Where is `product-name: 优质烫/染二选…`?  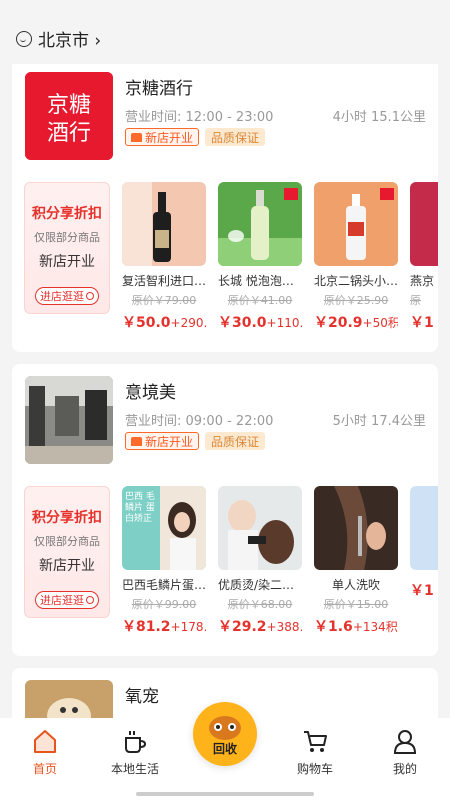
product-name: 优质烫/染二选… is located at coordinates (260, 585).